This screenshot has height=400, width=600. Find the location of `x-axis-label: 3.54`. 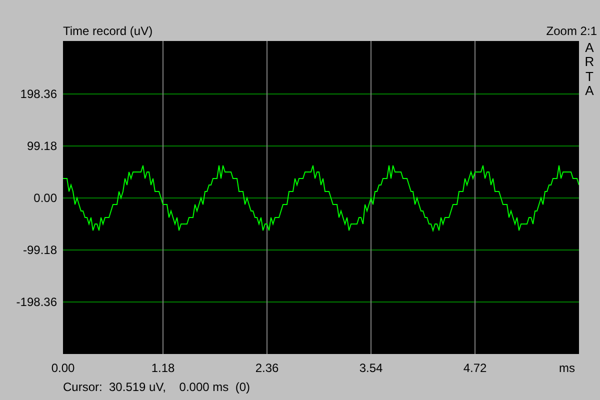

x-axis-label: 3.54 is located at coordinates (371, 368).